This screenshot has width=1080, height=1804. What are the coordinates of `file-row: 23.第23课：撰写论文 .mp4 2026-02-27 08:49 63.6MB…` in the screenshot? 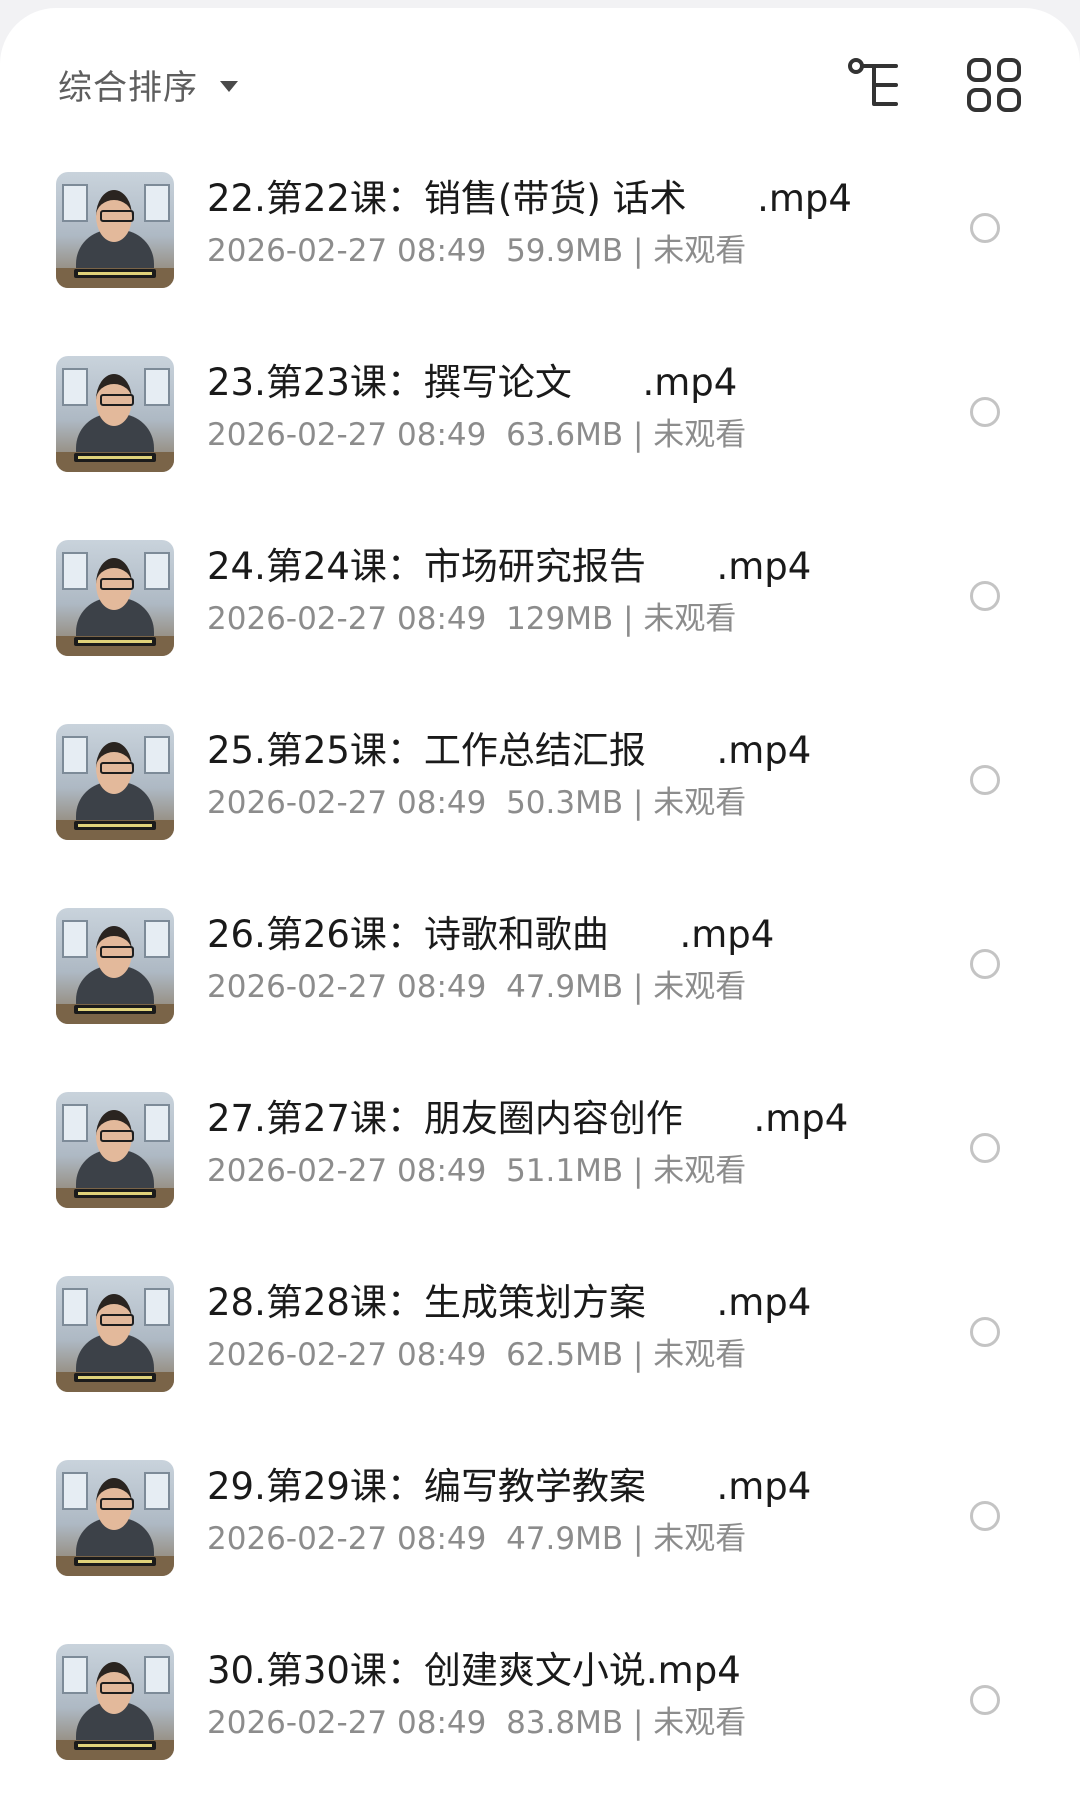 It's located at (540, 426).